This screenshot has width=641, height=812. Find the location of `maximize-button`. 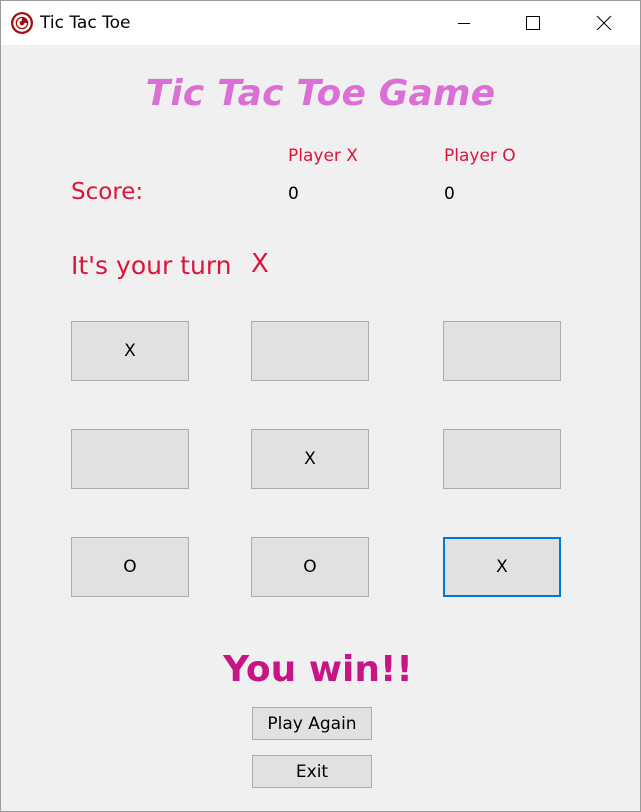

maximize-button is located at coordinates (533, 23).